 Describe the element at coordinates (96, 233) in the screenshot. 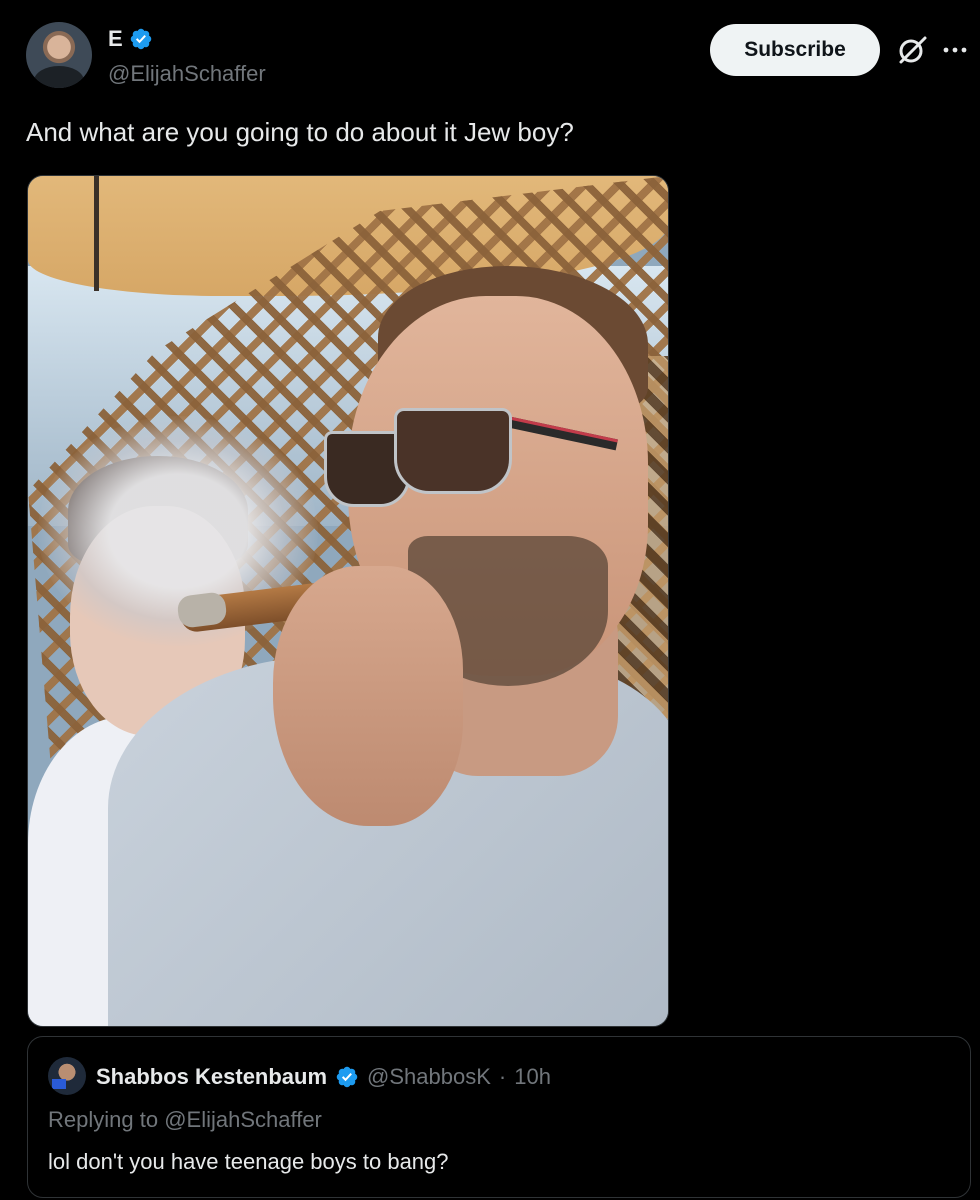

I see `photo-umbrella-pole` at that location.